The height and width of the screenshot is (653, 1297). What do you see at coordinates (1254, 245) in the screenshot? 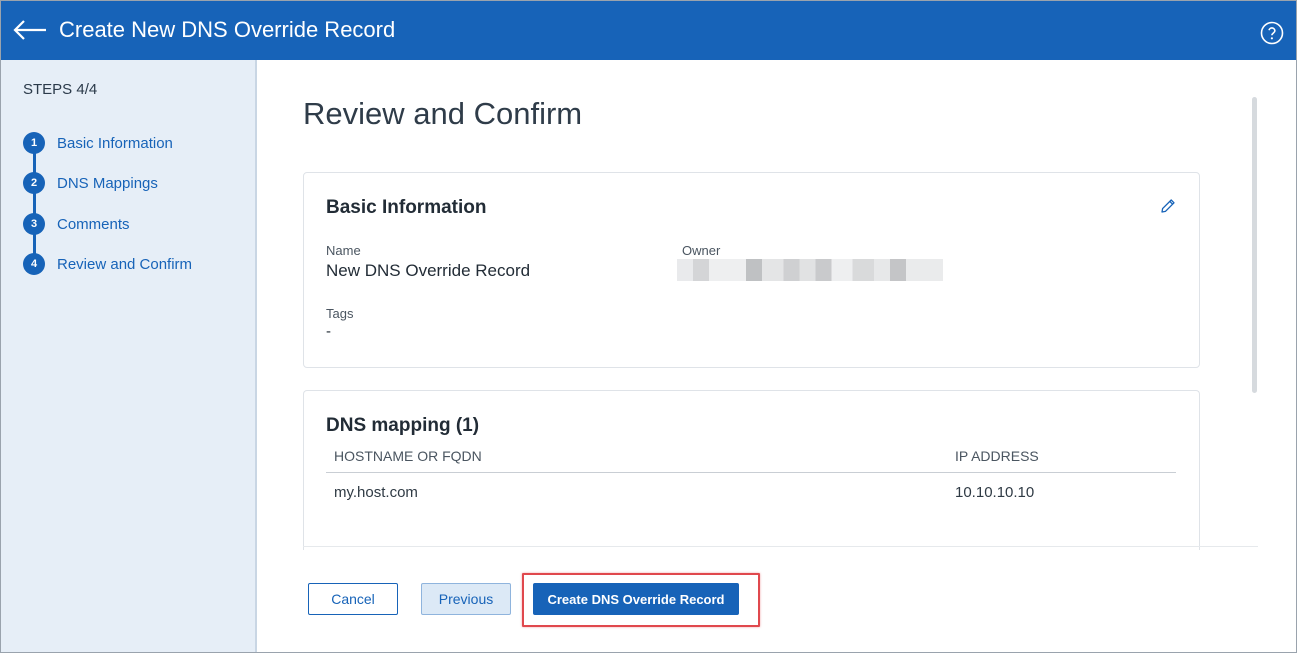
I see `vertical-scrollbar` at bounding box center [1254, 245].